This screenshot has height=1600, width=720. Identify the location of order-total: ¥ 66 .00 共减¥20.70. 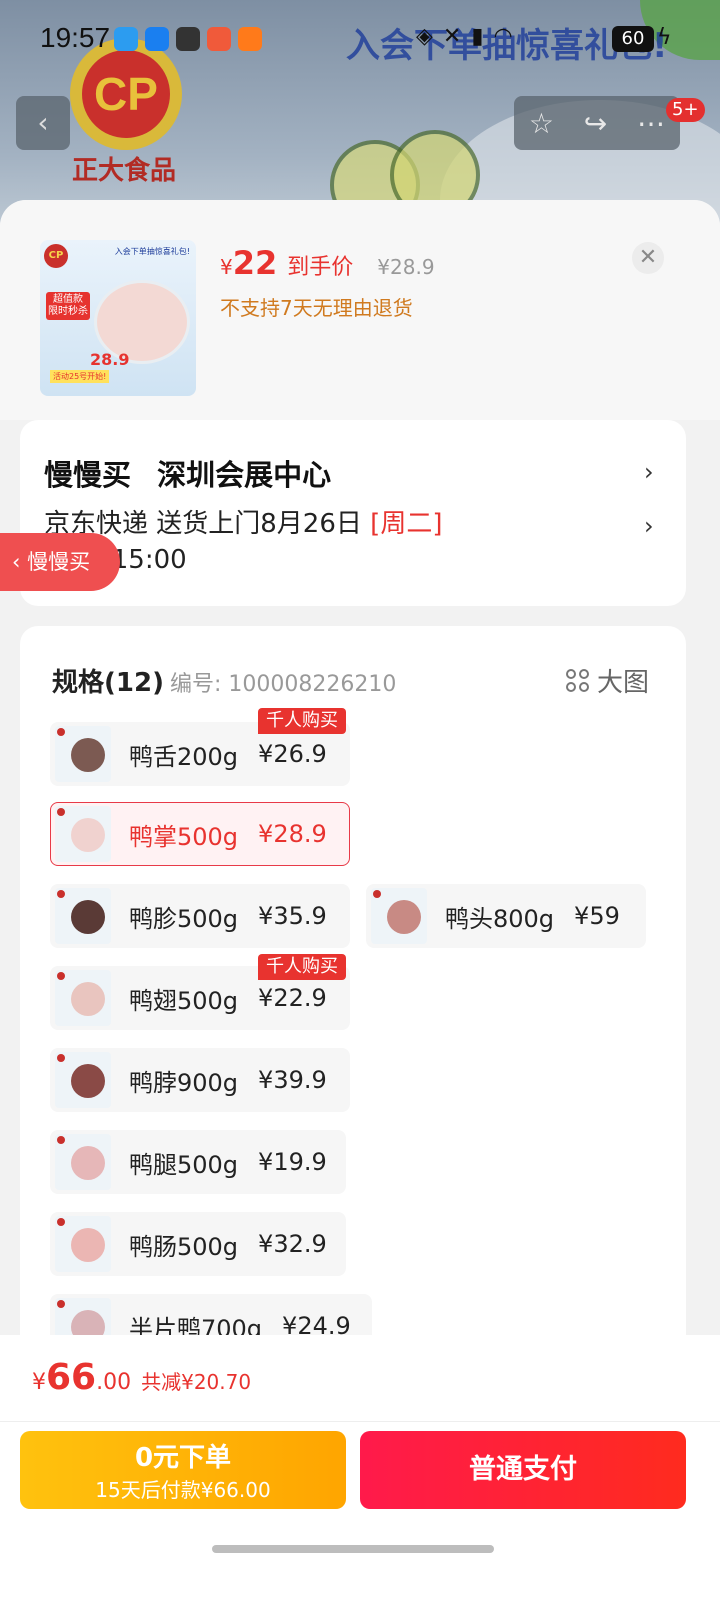
(141, 1377).